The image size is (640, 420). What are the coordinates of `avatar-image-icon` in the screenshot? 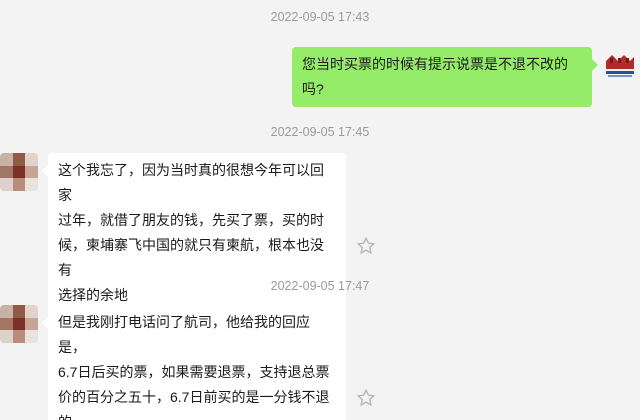 It's located at (620, 66).